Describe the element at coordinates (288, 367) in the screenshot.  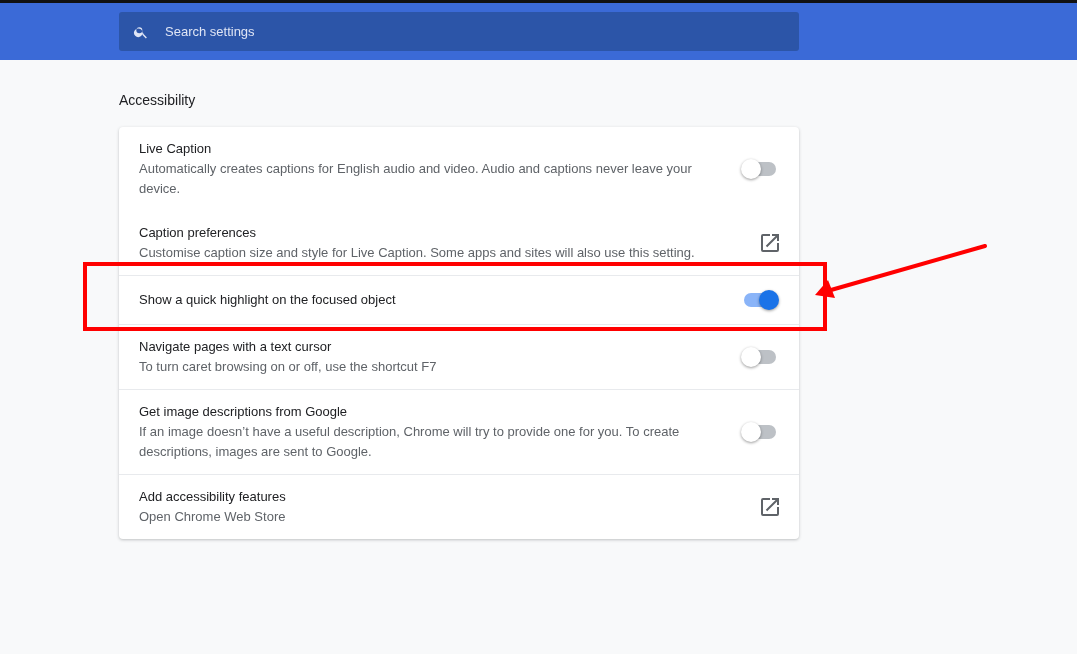
I see `setting-description: To turn caret browsing on or off, use the shortcut F7` at that location.